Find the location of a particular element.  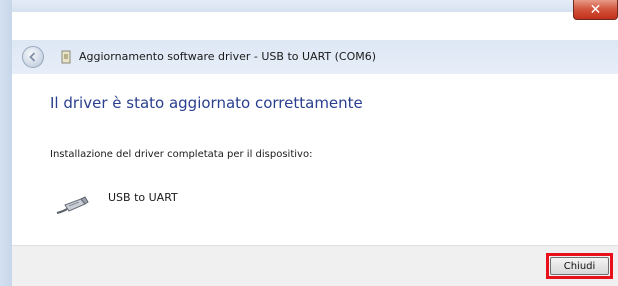

back-button is located at coordinates (33, 57).